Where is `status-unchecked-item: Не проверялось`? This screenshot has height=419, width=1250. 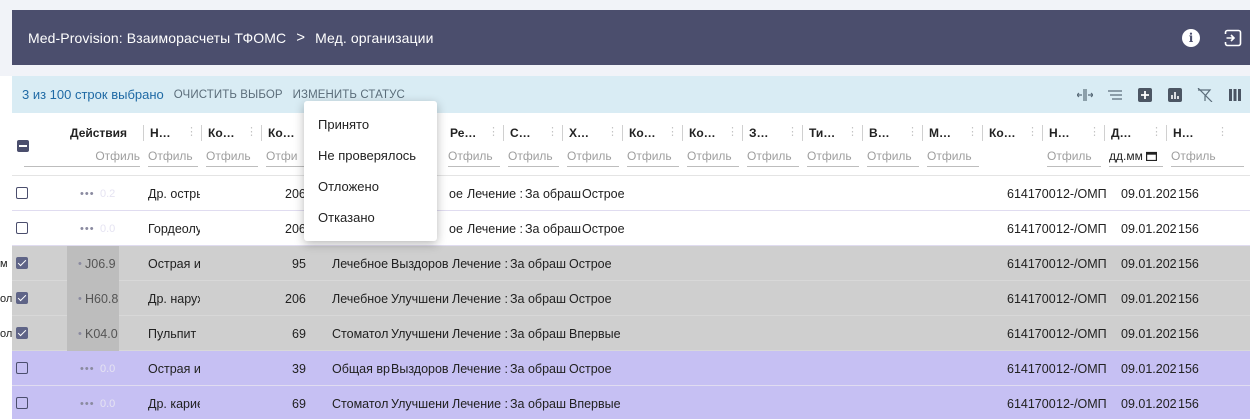 status-unchecked-item: Не проверялось is located at coordinates (370, 155).